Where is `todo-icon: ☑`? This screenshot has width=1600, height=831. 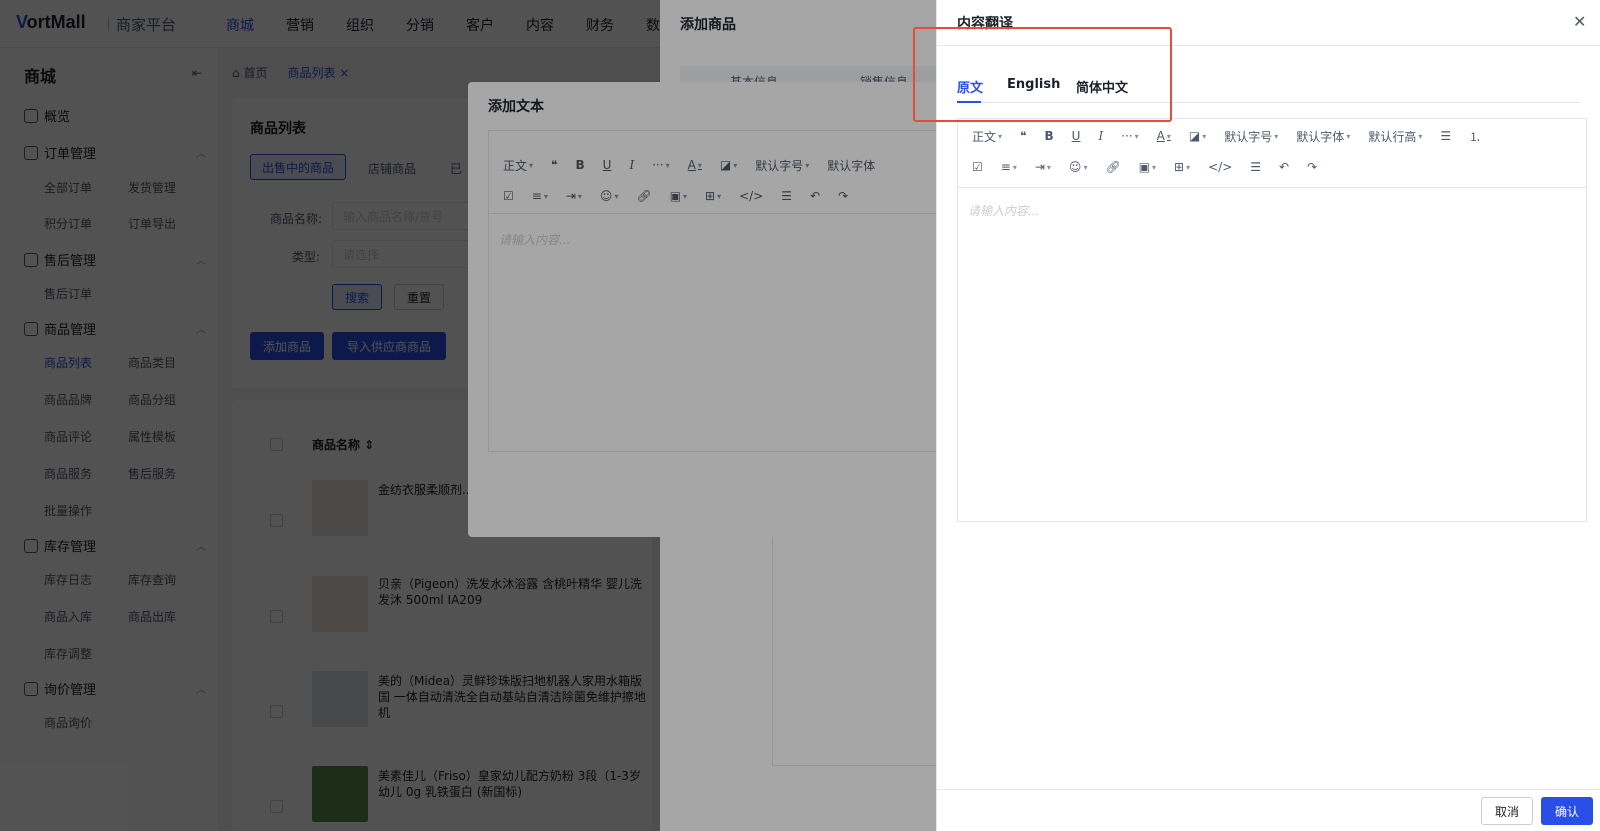
todo-icon: ☑ is located at coordinates (977, 167).